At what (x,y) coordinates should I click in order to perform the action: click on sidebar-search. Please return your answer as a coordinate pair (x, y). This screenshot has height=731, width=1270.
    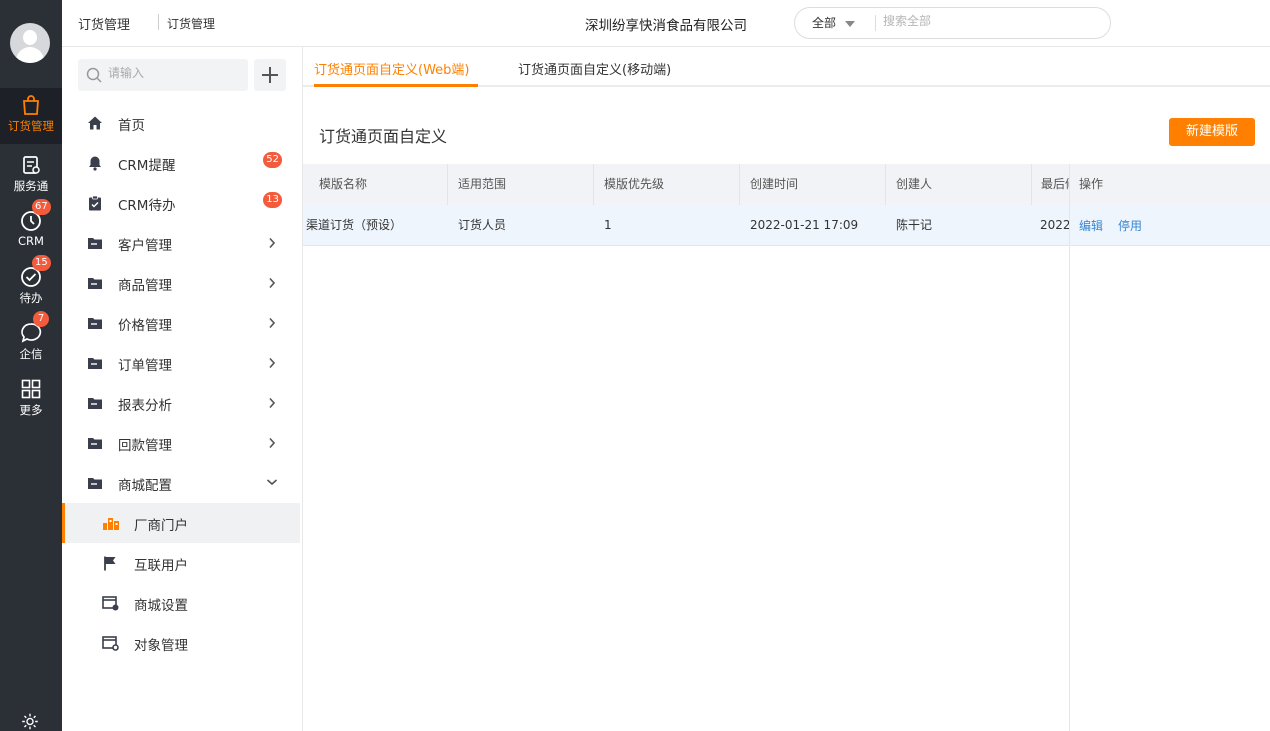
    Looking at the image, I should click on (163, 75).